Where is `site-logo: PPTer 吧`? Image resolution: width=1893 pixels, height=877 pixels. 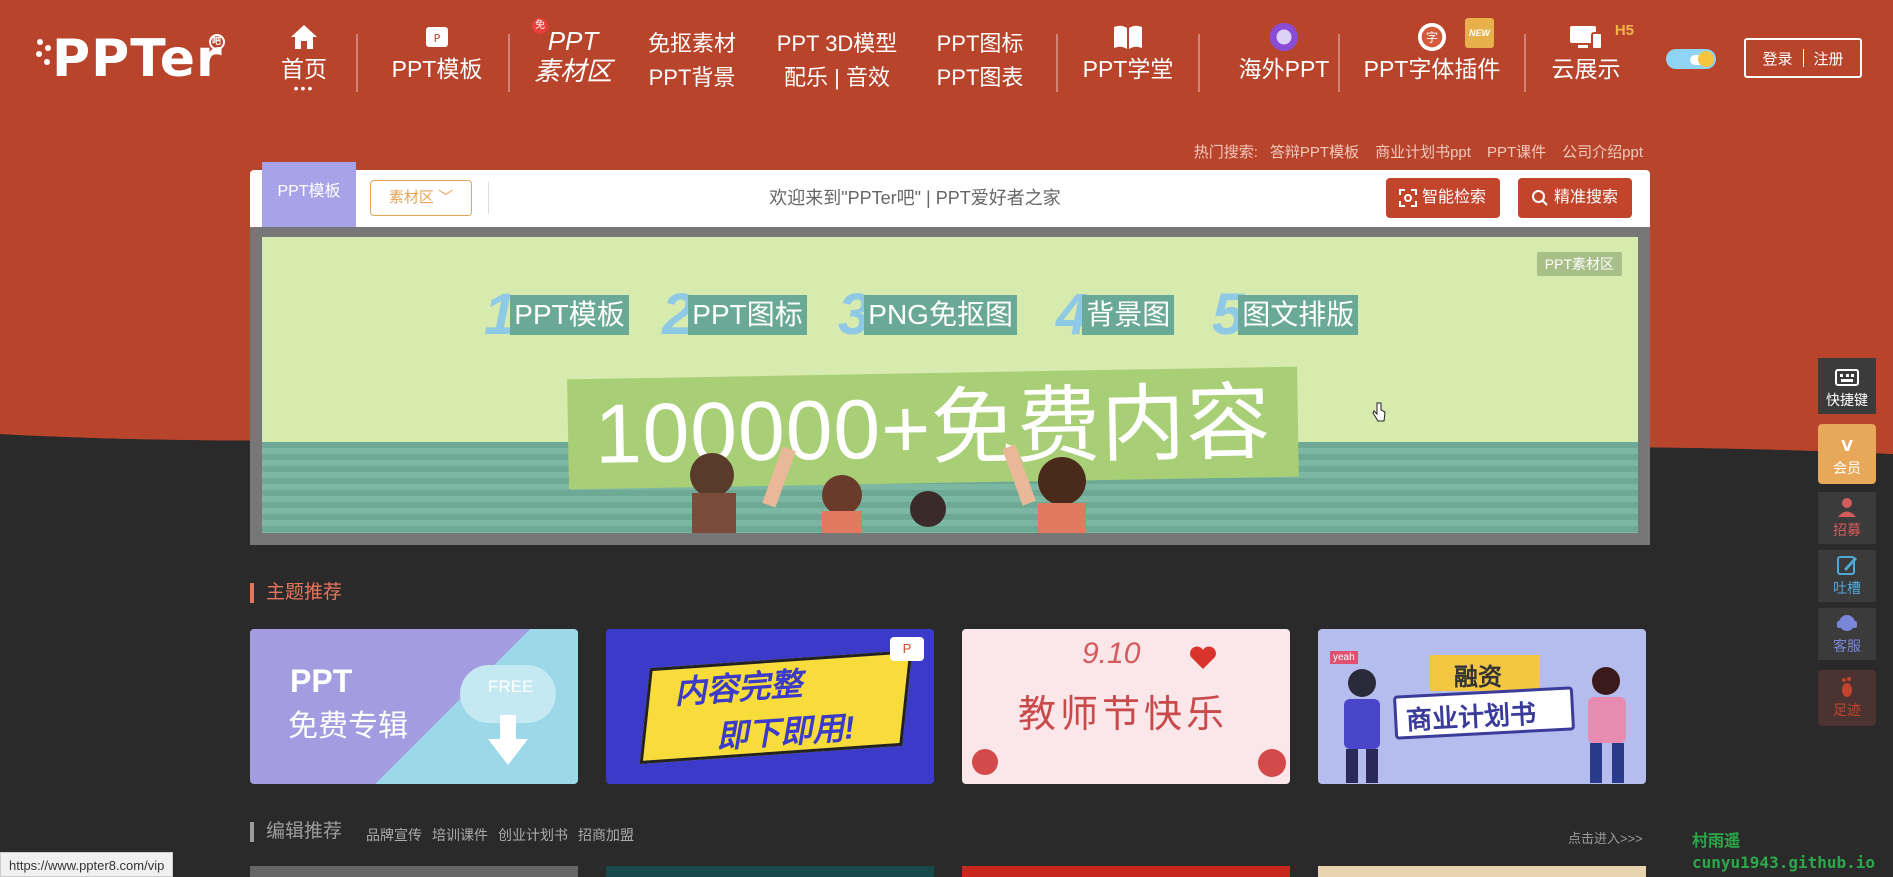 site-logo: PPTer 吧 is located at coordinates (130, 59).